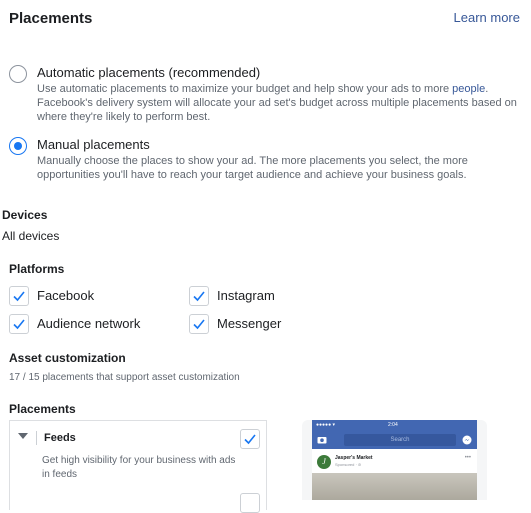  I want to click on placements-list-label: Placements, so click(42, 409).